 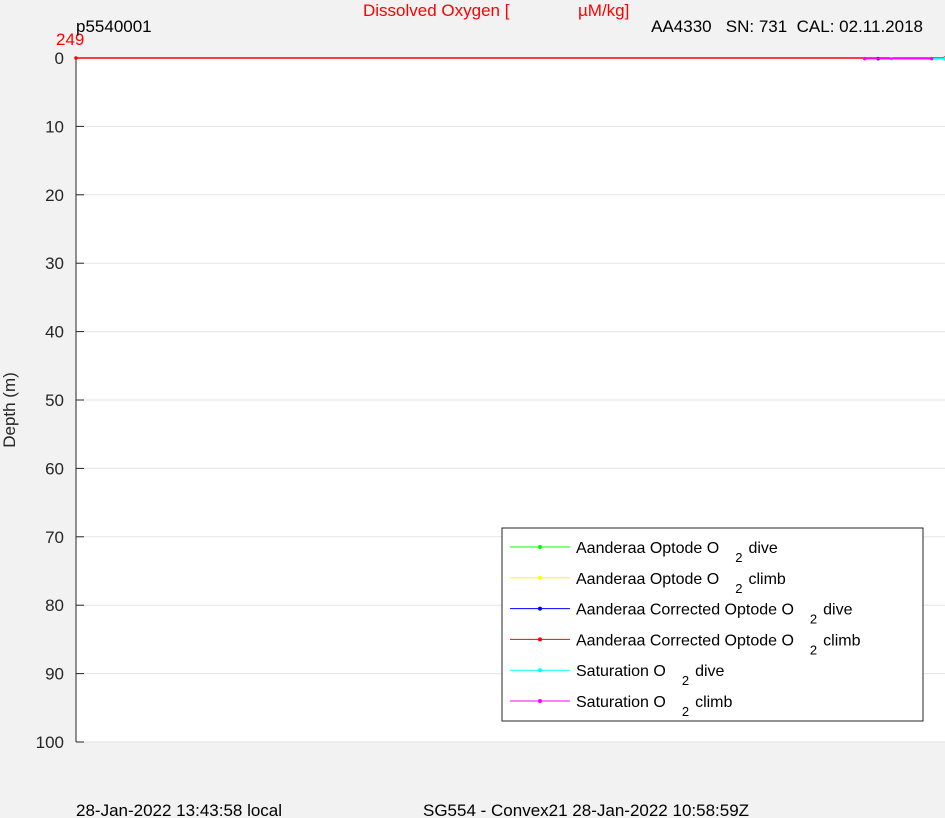 What do you see at coordinates (436, 10) in the screenshot?
I see `chart-title: Dissolved Oxygen [` at bounding box center [436, 10].